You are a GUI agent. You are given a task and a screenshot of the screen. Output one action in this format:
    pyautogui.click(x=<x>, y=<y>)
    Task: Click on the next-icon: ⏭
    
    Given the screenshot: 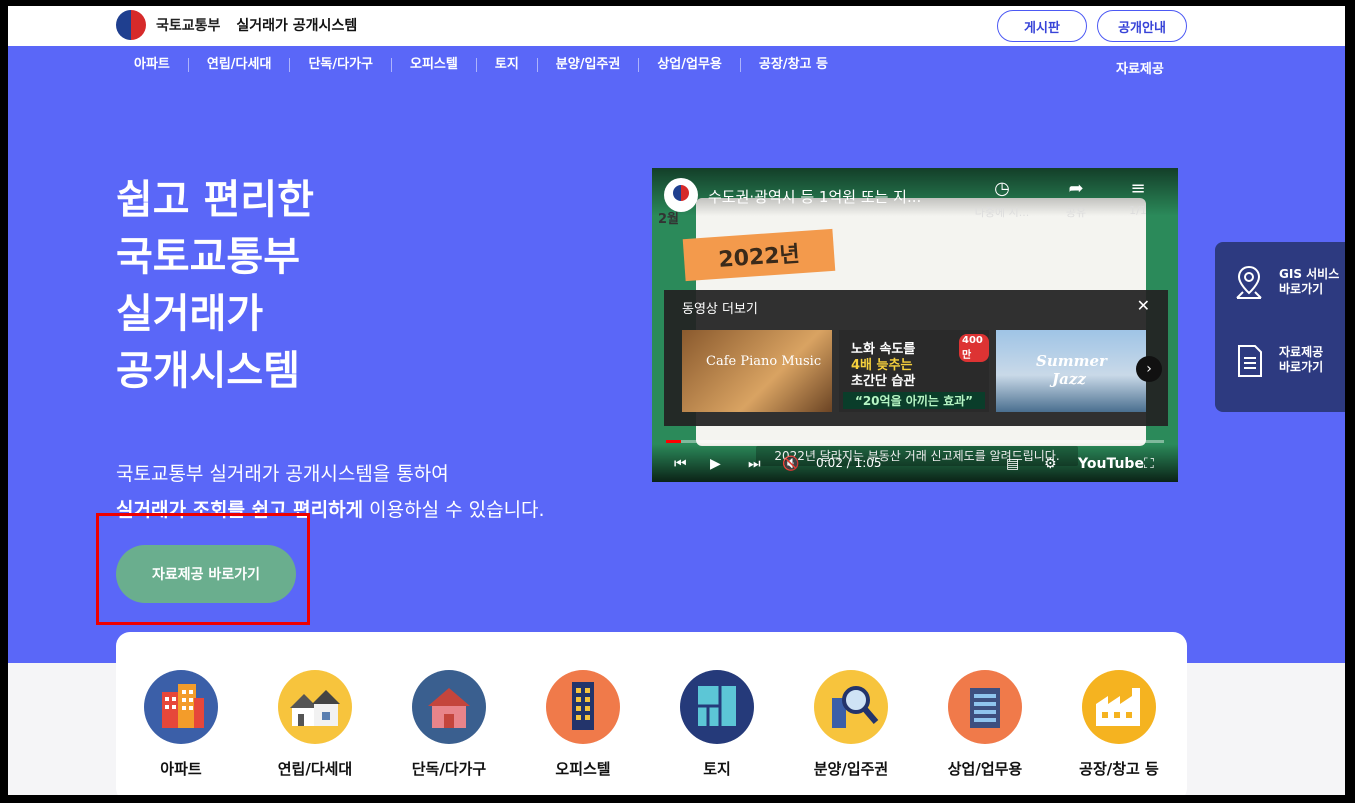 What is the action you would take?
    pyautogui.click(x=754, y=464)
    